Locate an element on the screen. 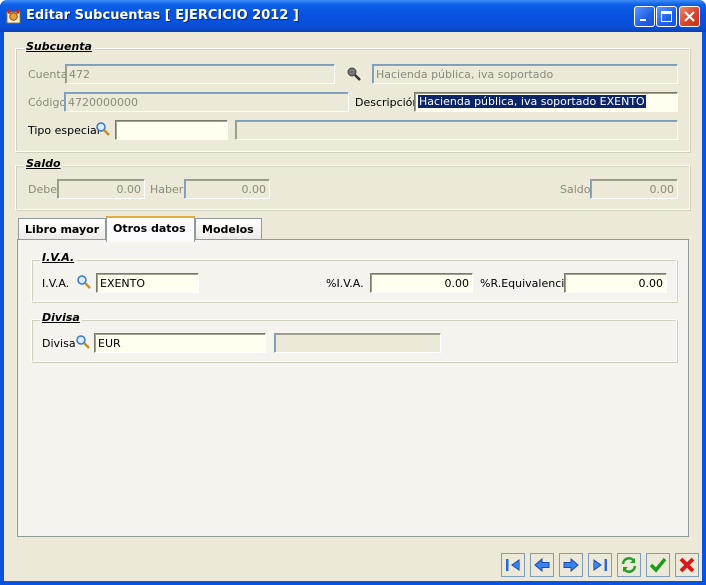 This screenshot has height=585, width=706. haber-field: 0.00 is located at coordinates (227, 189).